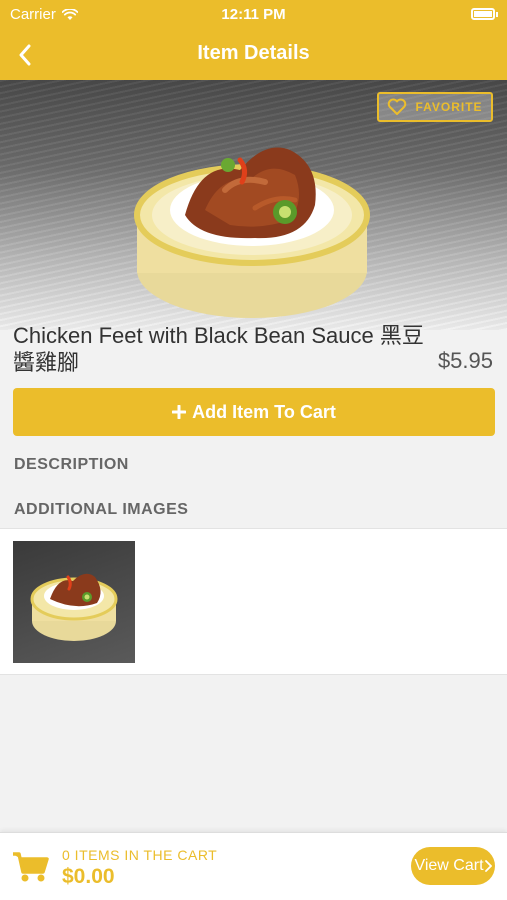 This screenshot has width=507, height=900. I want to click on status-bar: Carrier 12:11 PM, so click(253, 15).